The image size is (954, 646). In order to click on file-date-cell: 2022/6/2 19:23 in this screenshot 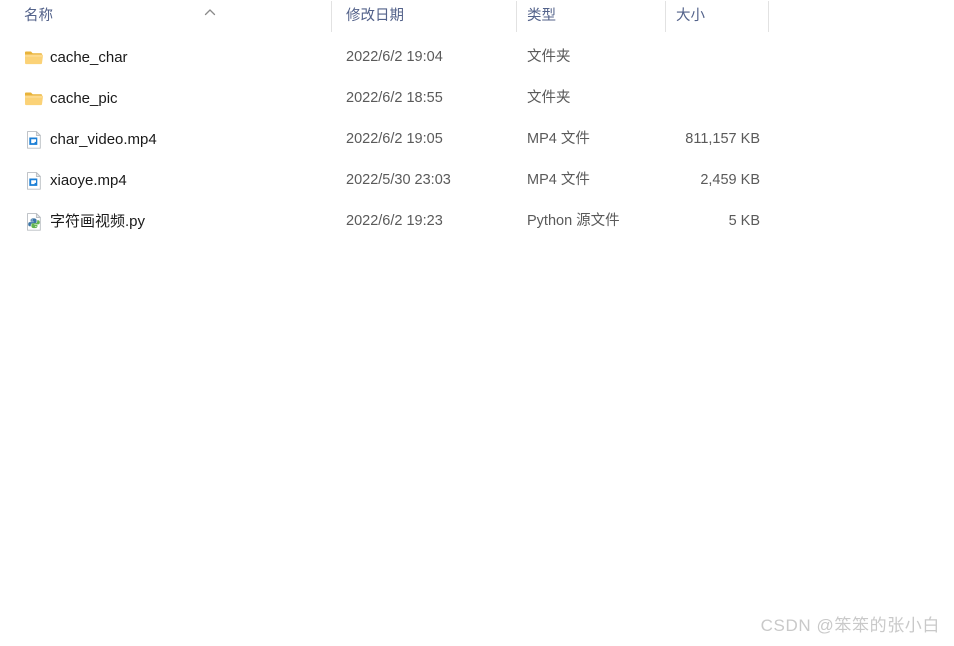, I will do `click(394, 221)`.